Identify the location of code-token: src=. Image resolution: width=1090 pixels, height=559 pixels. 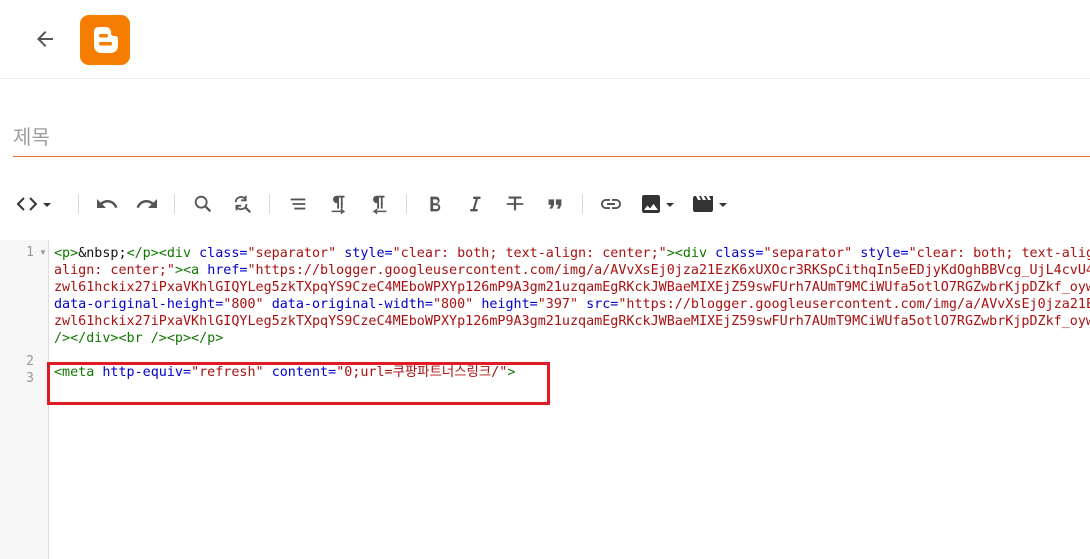
(602, 304).